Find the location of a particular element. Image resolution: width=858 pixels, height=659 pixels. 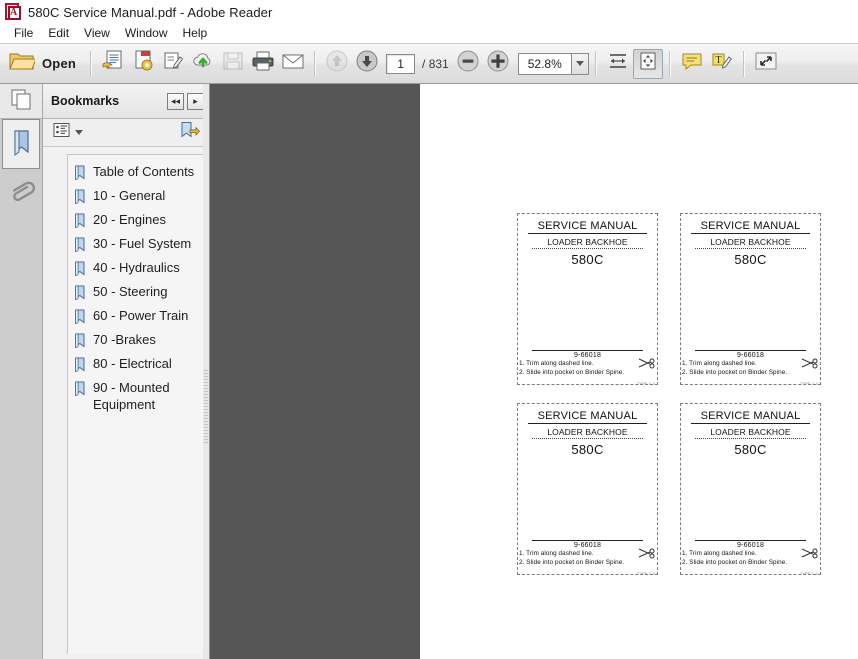

zoom-in-button is located at coordinates (498, 64).